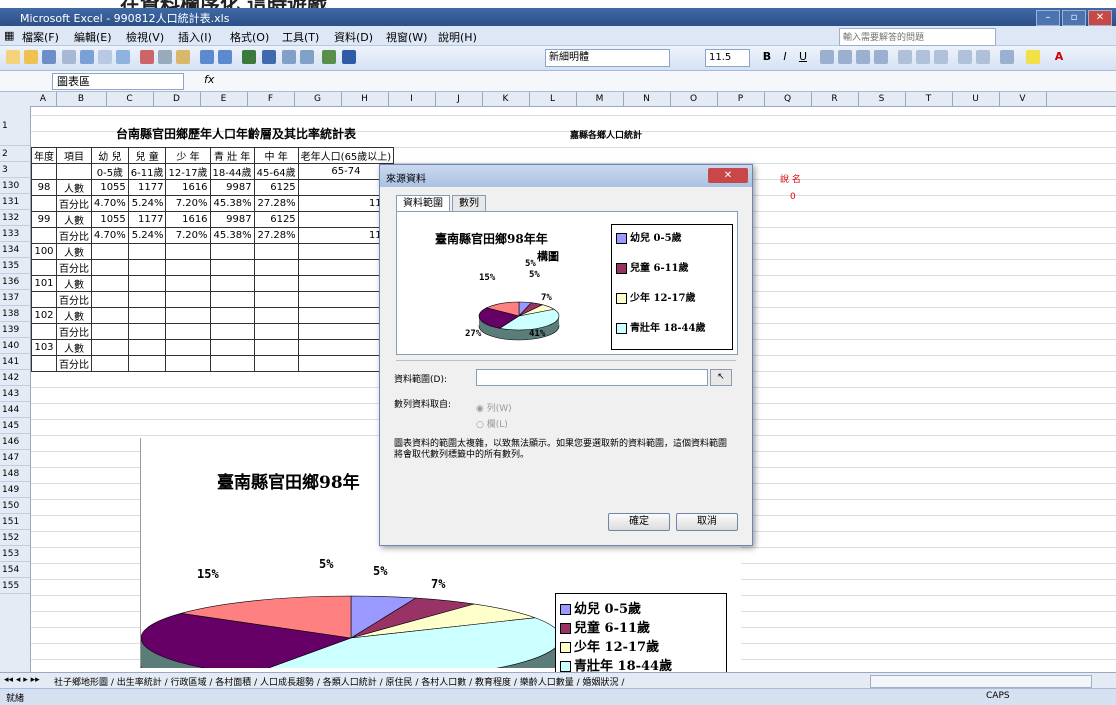  I want to click on open-folder-icon, so click(31, 57).